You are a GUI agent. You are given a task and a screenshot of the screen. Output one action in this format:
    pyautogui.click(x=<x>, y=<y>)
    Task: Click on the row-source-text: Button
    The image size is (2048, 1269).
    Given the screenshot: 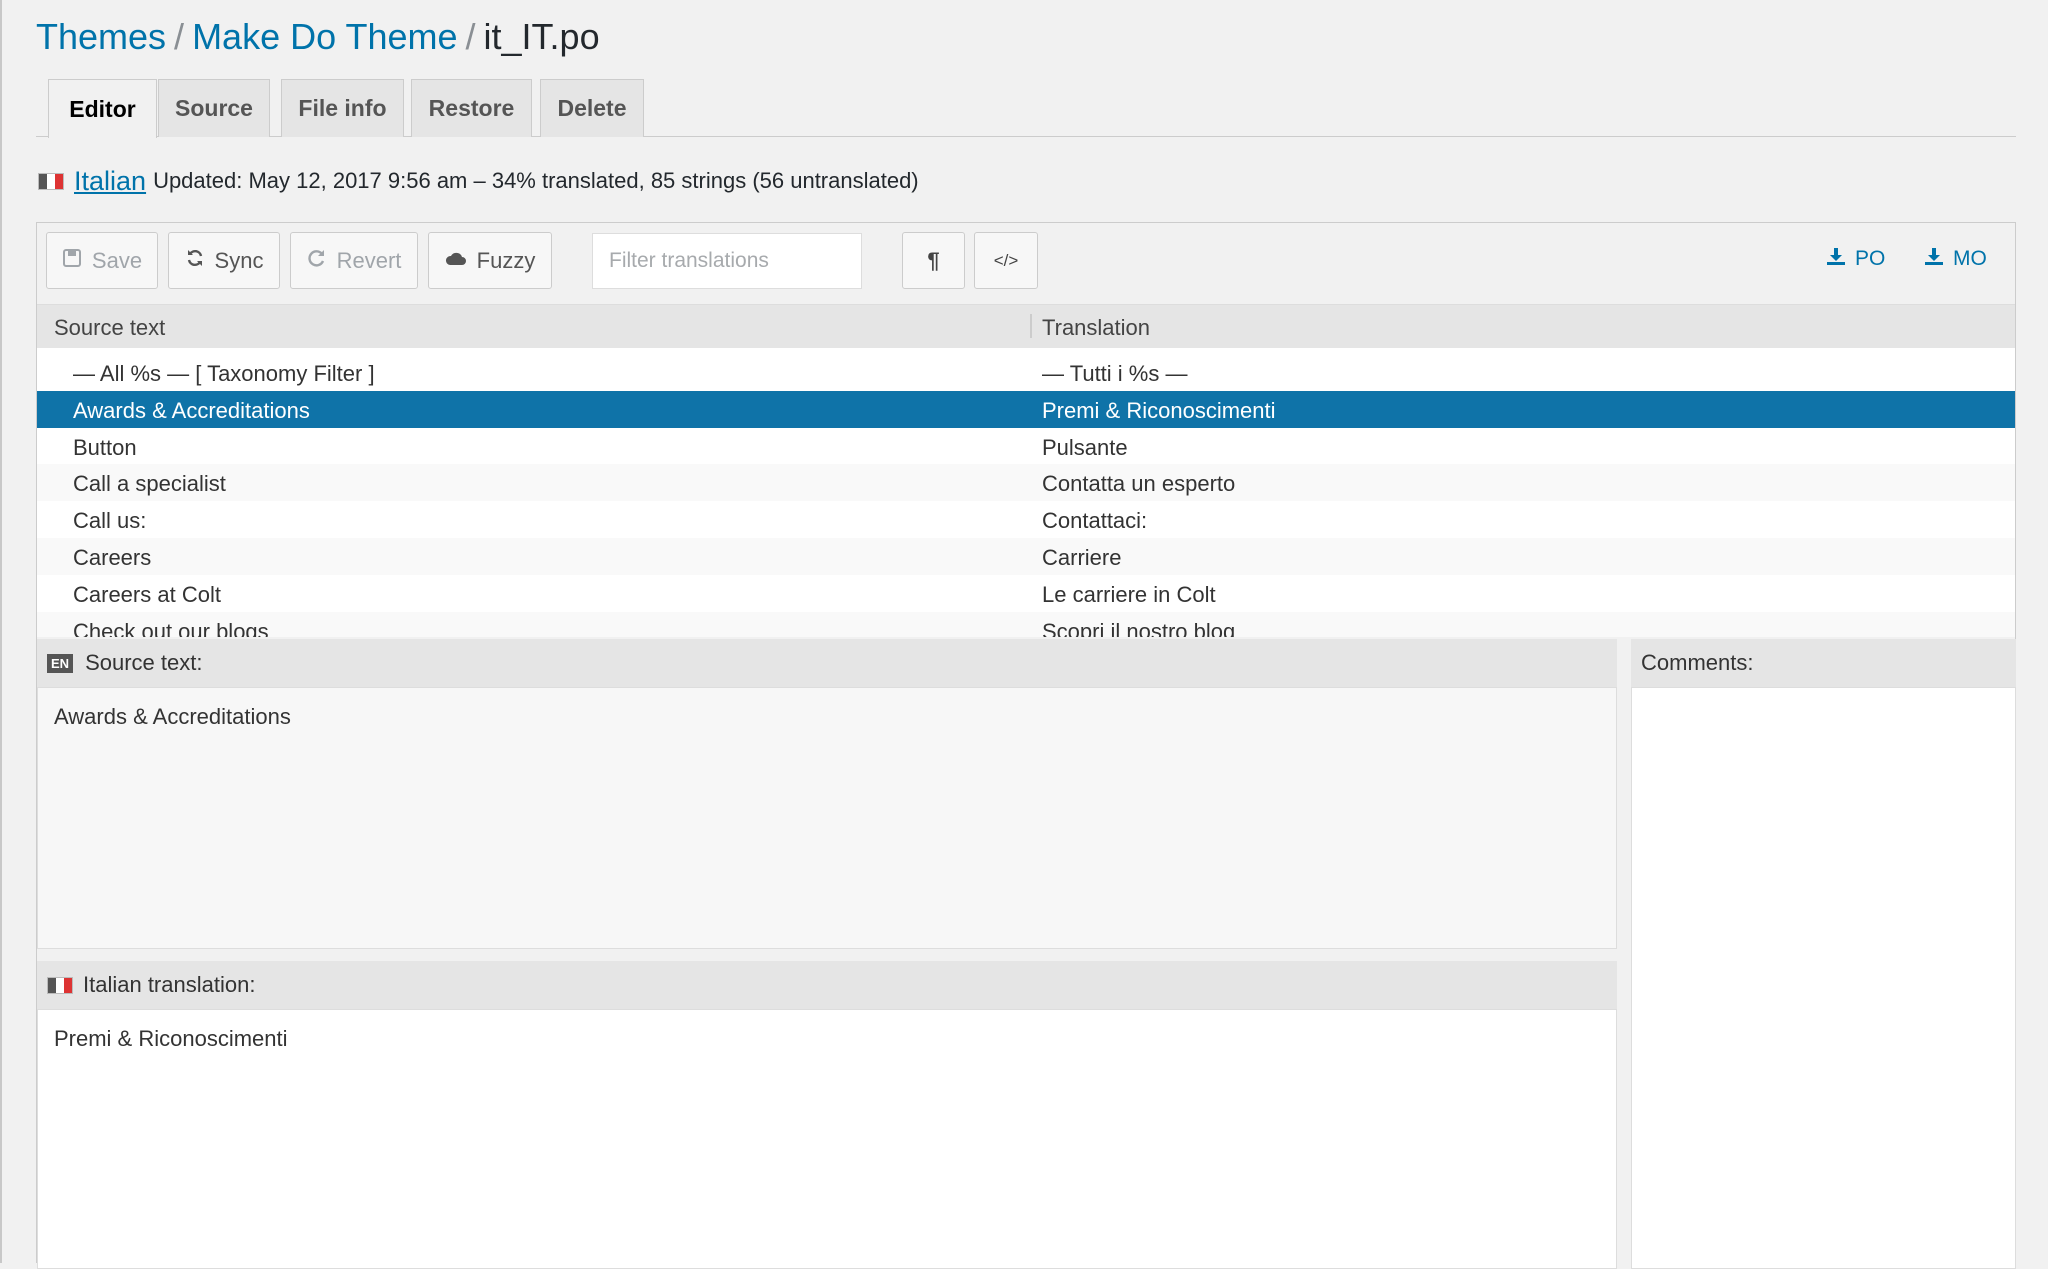 What is the action you would take?
    pyautogui.click(x=105, y=447)
    